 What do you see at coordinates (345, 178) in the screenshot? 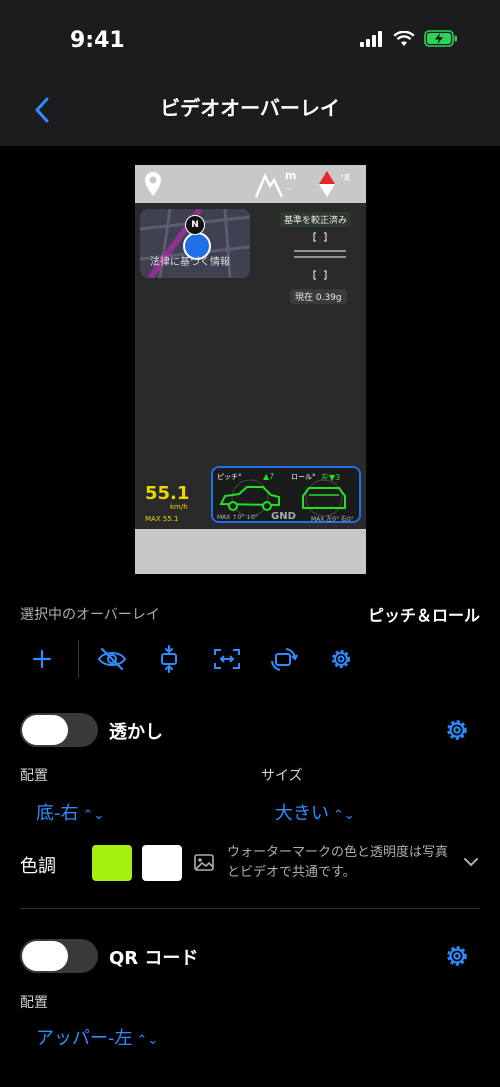
I see `heading-label: °真` at bounding box center [345, 178].